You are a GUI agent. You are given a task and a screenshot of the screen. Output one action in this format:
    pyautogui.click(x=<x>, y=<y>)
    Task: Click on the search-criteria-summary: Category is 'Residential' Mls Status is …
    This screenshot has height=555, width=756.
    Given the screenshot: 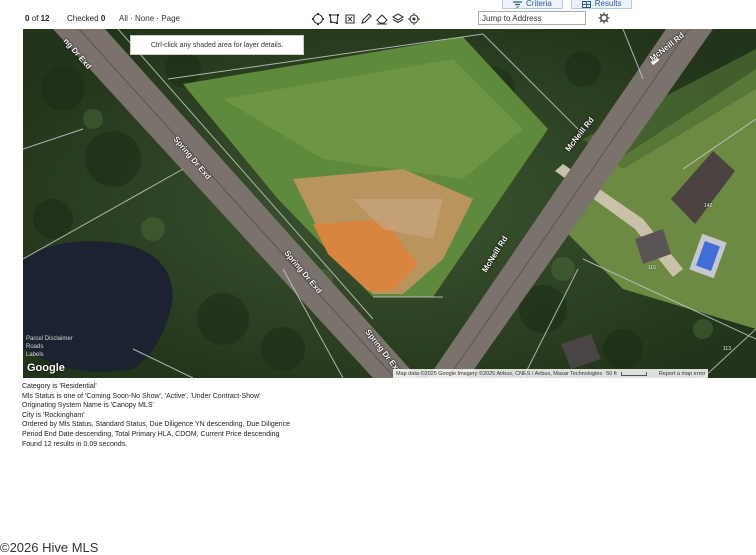 What is the action you would take?
    pyautogui.click(x=156, y=415)
    